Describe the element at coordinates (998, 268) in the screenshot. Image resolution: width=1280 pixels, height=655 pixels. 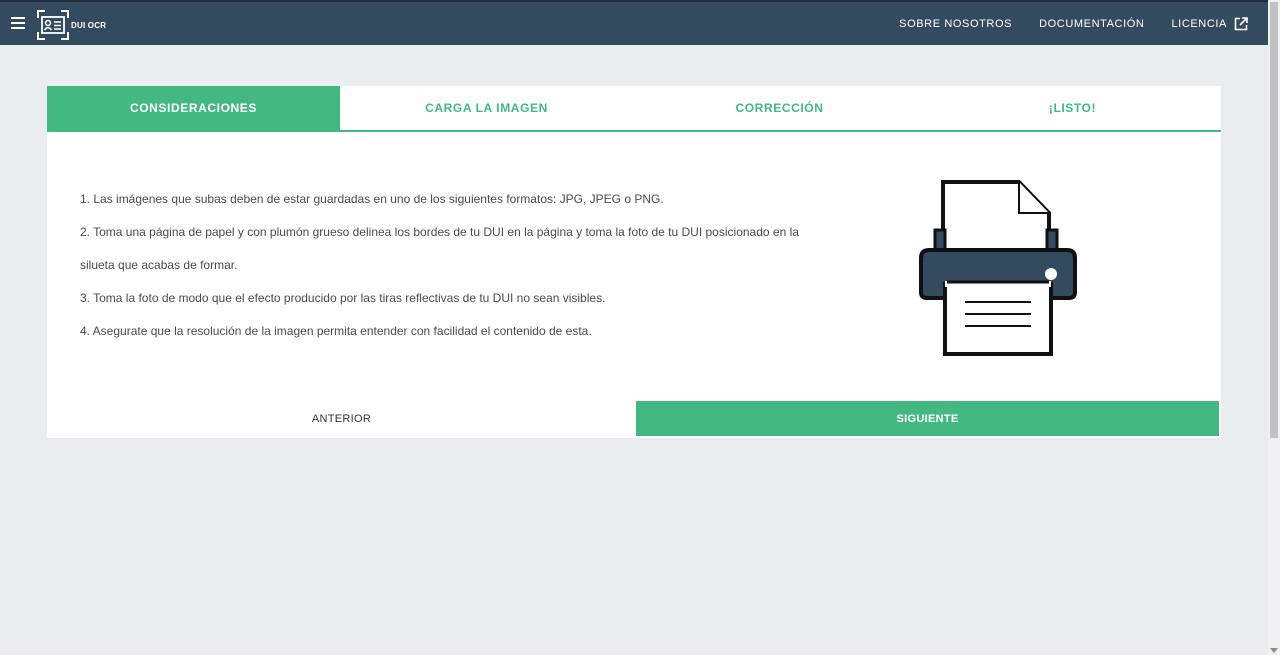
I see `printer-icon` at that location.